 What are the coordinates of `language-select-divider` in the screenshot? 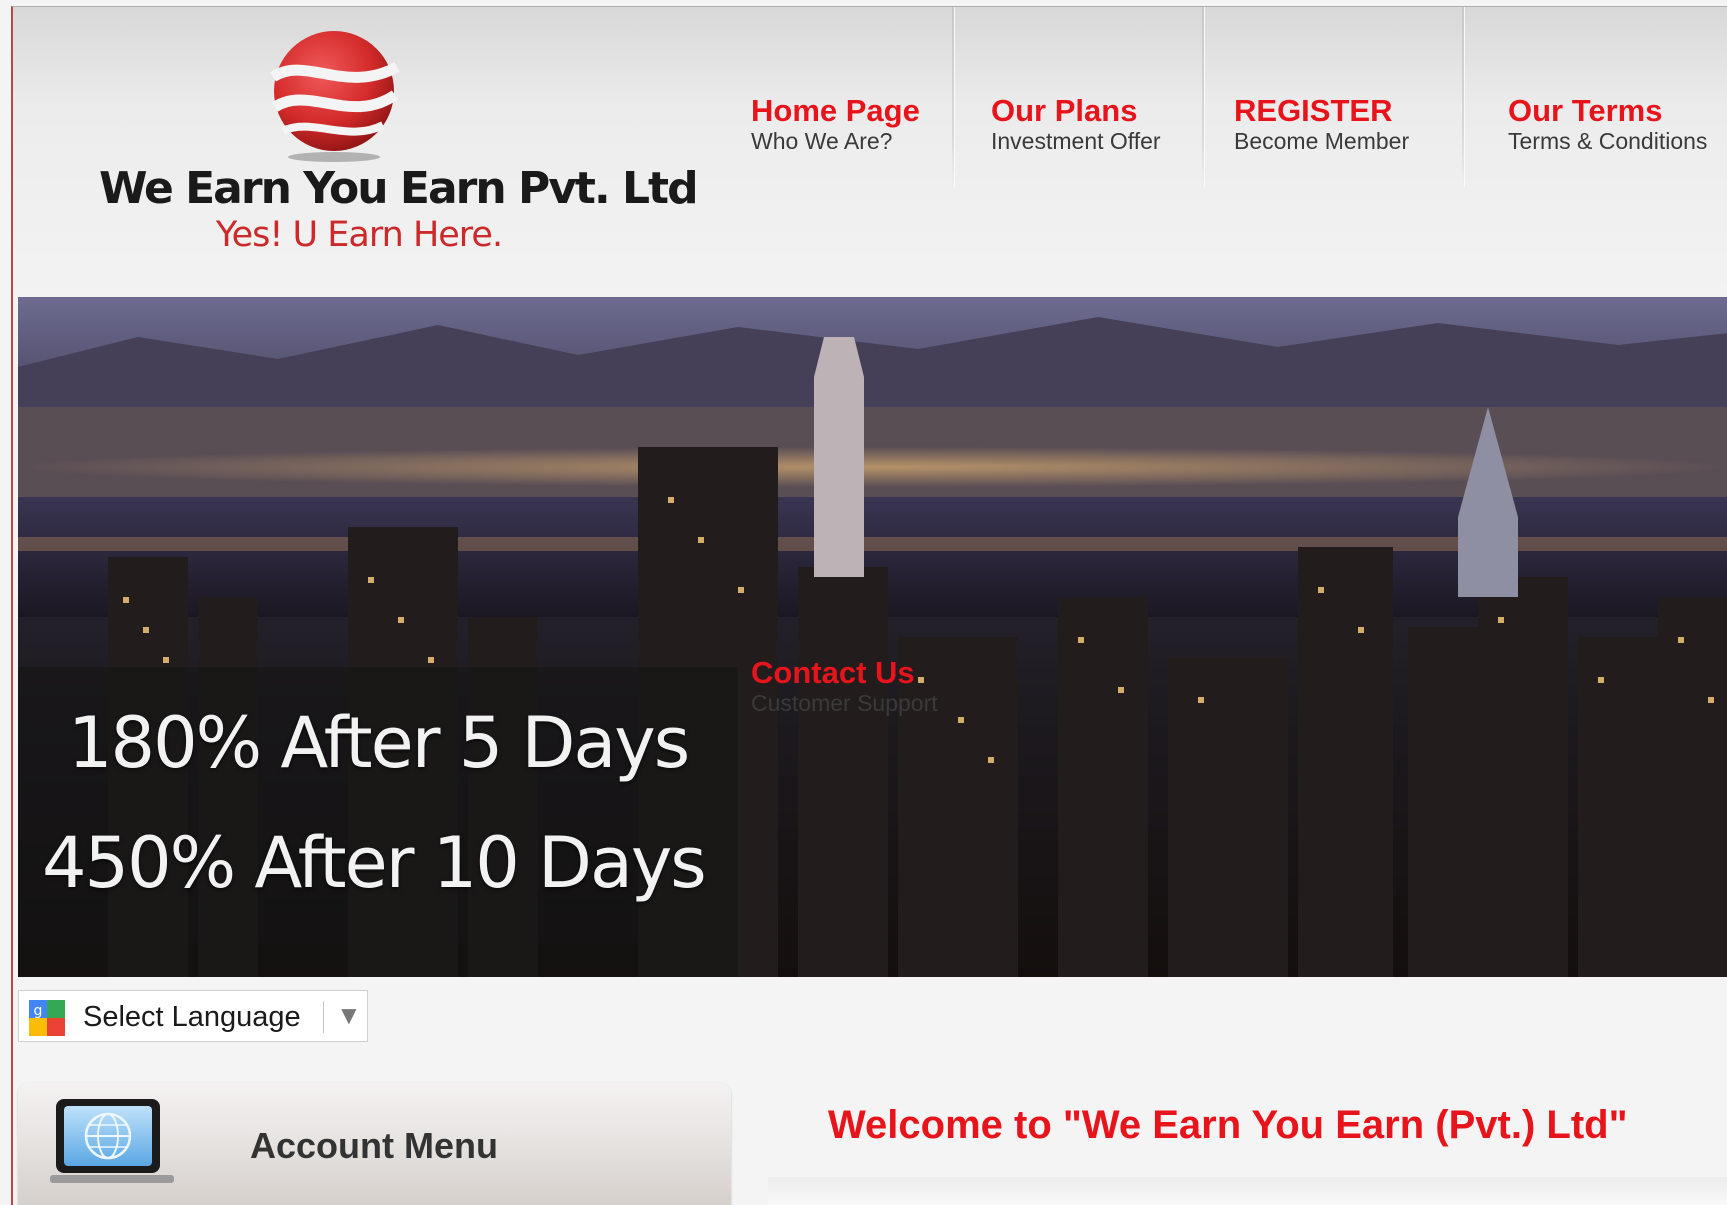 It's located at (323, 1017).